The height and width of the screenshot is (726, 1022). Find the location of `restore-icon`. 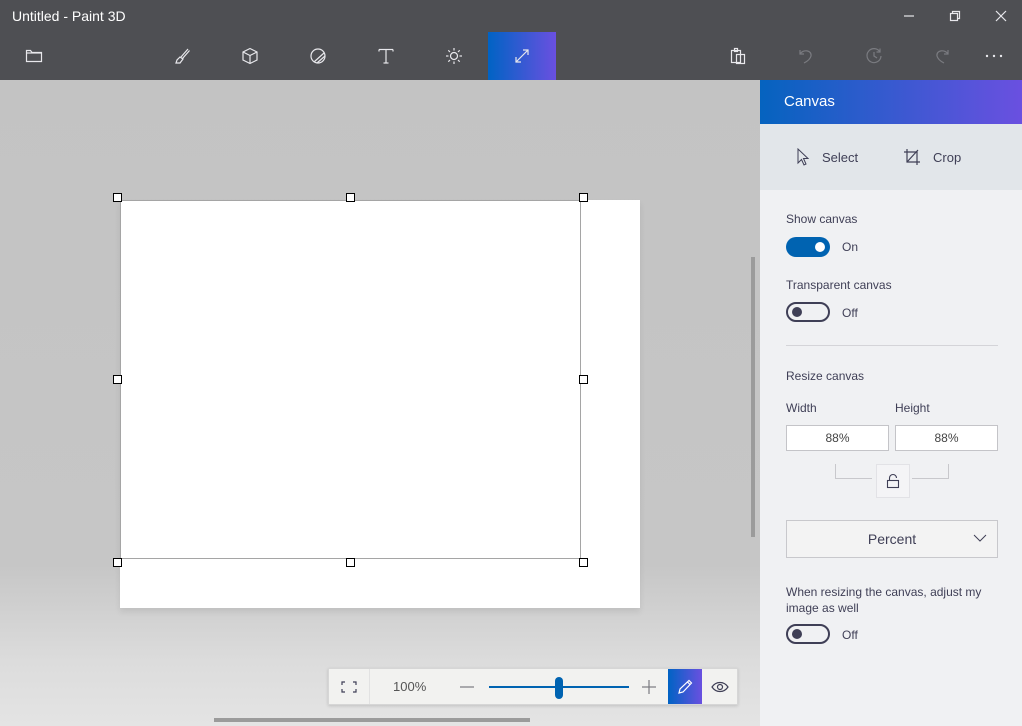

restore-icon is located at coordinates (955, 16).